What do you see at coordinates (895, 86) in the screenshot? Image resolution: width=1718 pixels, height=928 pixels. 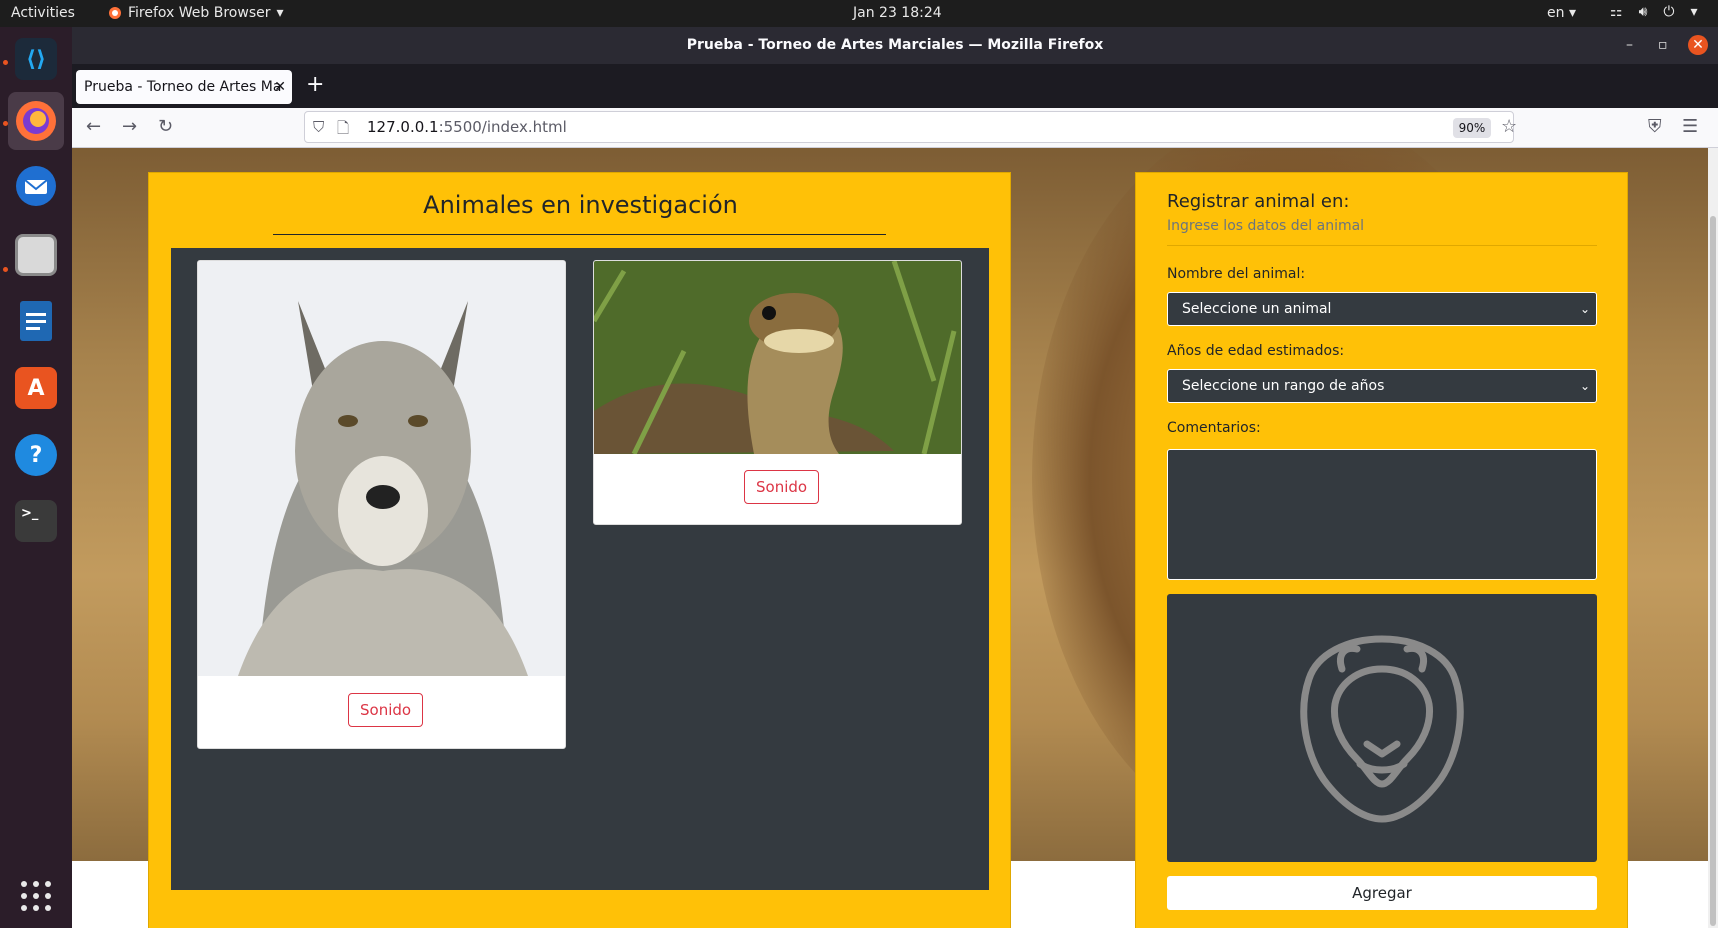 I see `tab-strip: Prueba - Torneo de Artes Ma ✕ +` at bounding box center [895, 86].